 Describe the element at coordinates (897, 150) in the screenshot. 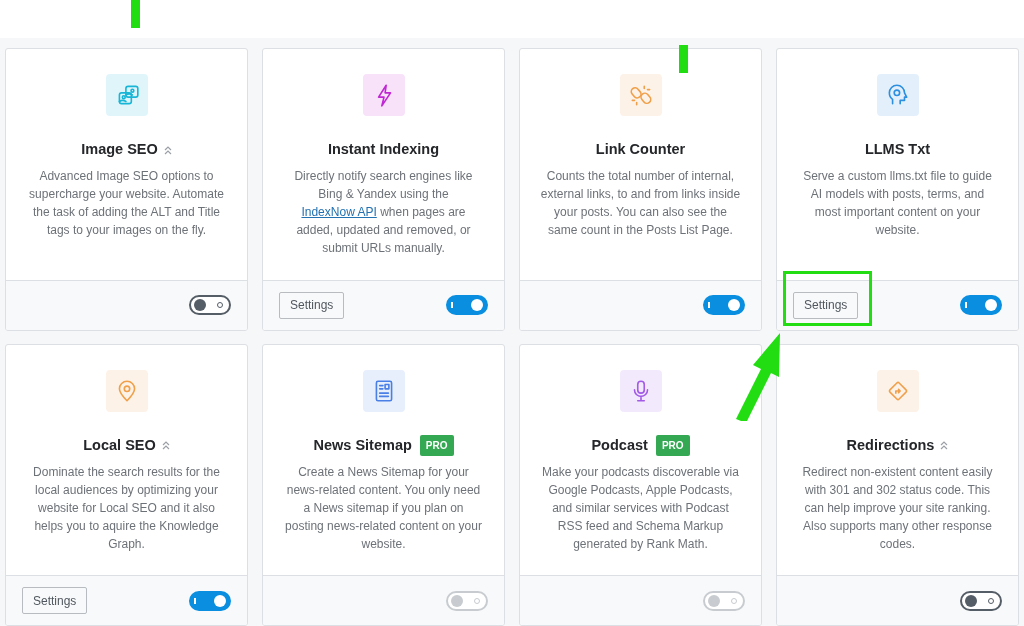

I see `module-title: LLMS Txt` at that location.